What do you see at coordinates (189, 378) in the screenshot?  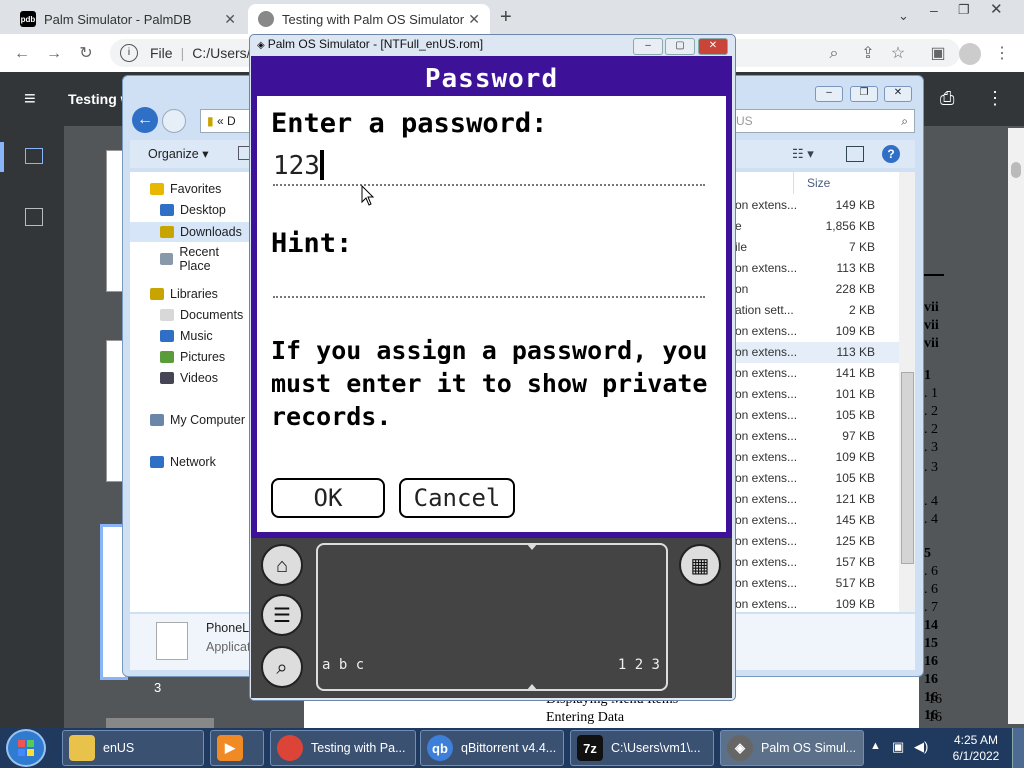 I see `nav-videos: Videos` at bounding box center [189, 378].